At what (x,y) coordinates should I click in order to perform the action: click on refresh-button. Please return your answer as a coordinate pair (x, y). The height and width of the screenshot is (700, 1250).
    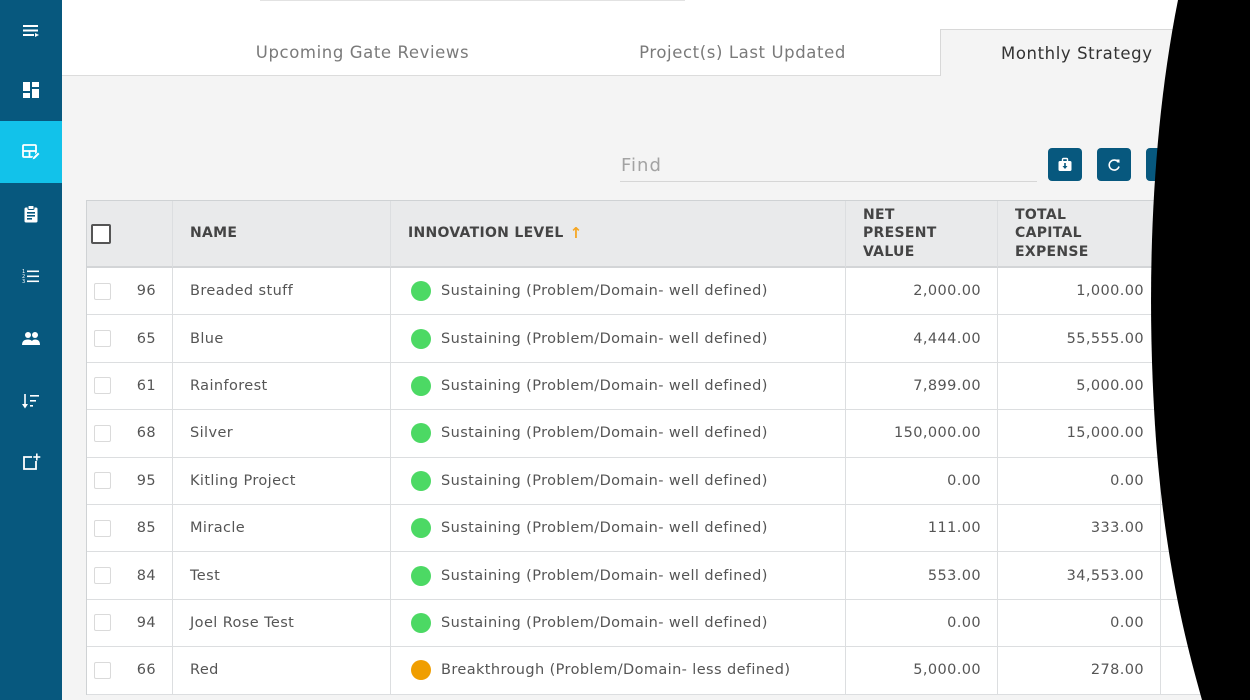
    Looking at the image, I should click on (1114, 164).